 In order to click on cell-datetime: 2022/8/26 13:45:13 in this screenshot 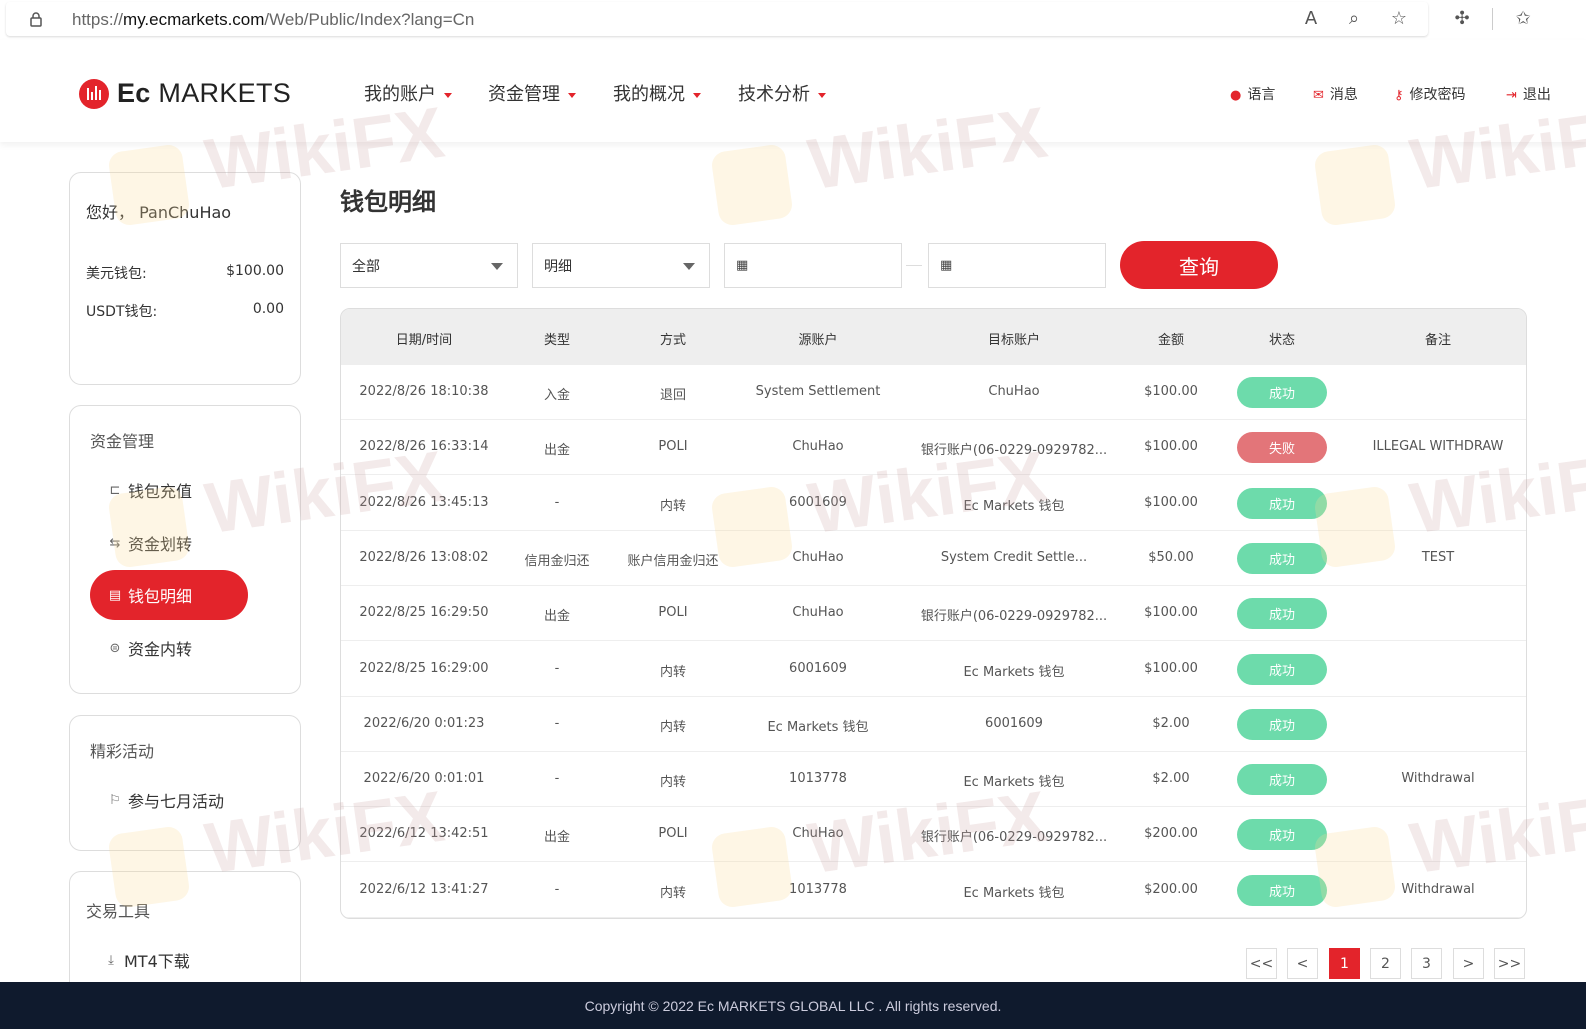, I will do `click(424, 502)`.